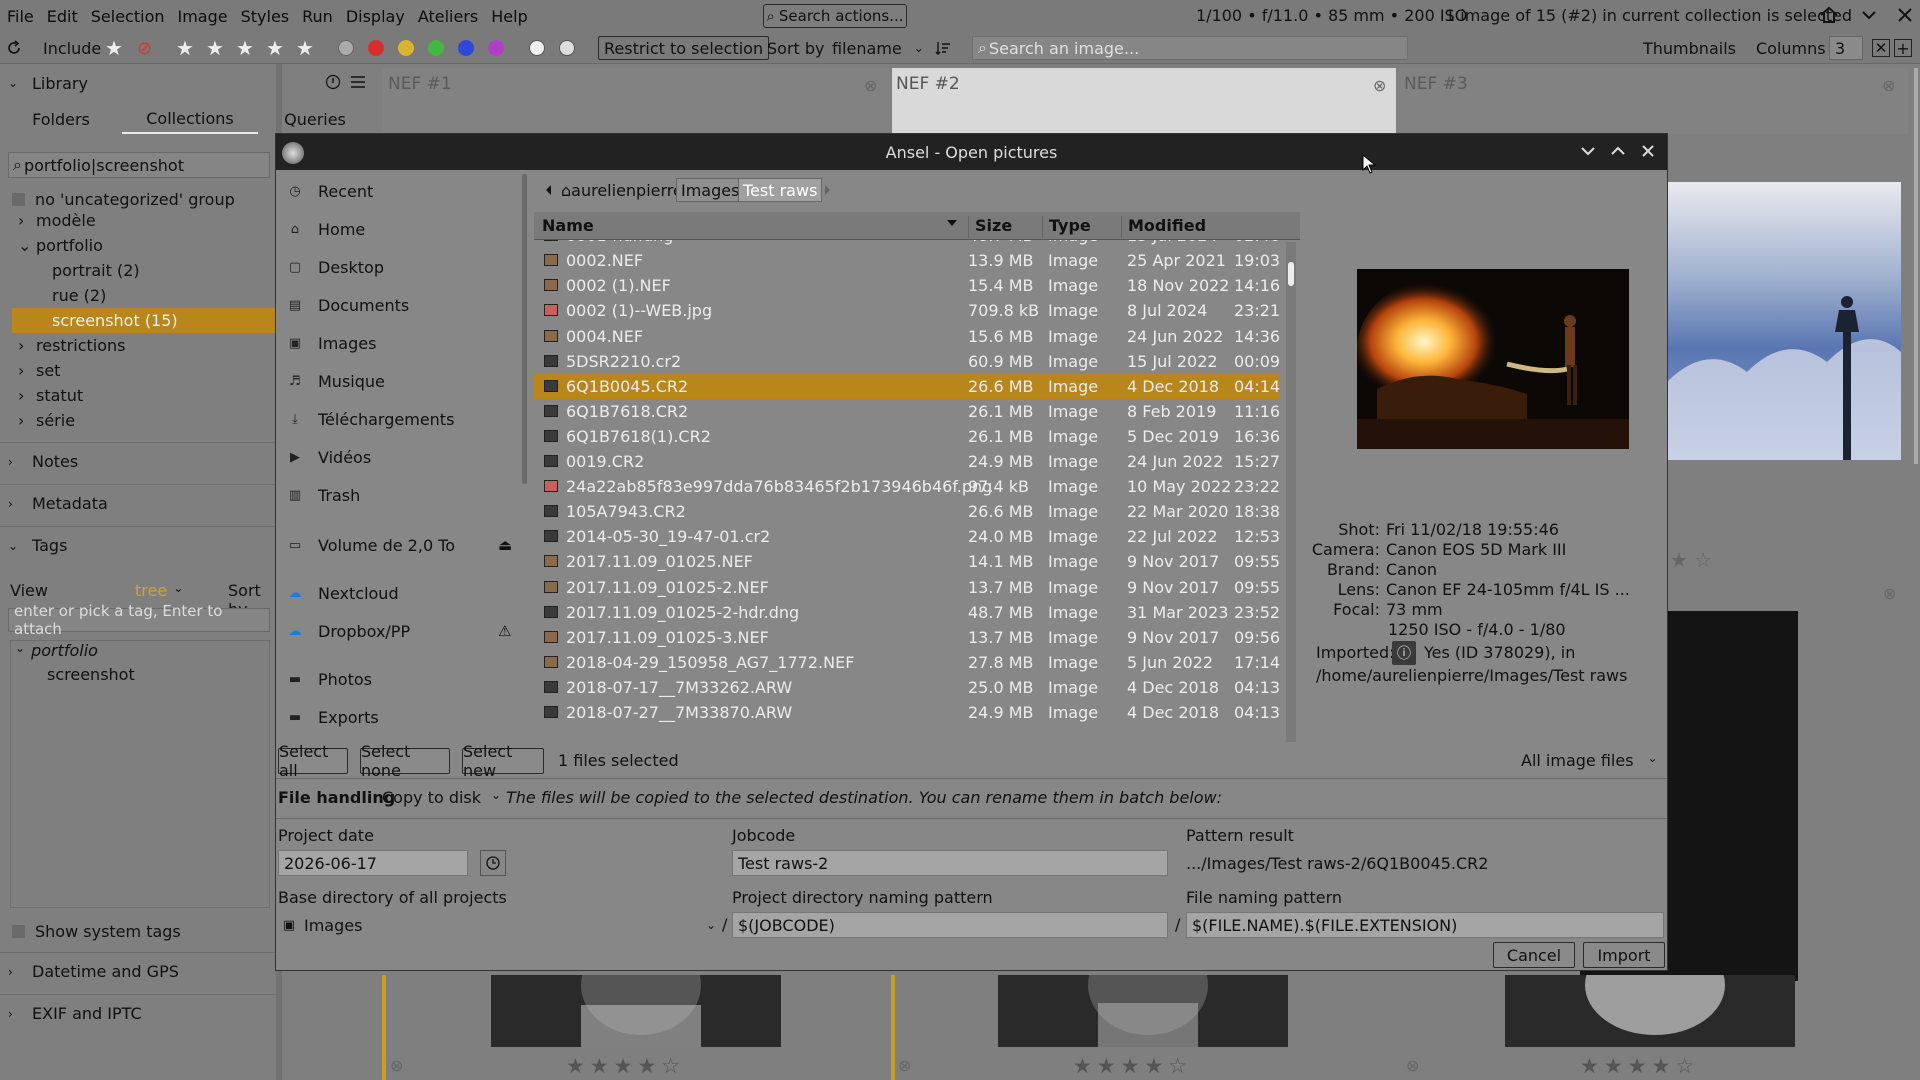  I want to click on place-vid-os: ▶ Vidéos, so click(398, 457).